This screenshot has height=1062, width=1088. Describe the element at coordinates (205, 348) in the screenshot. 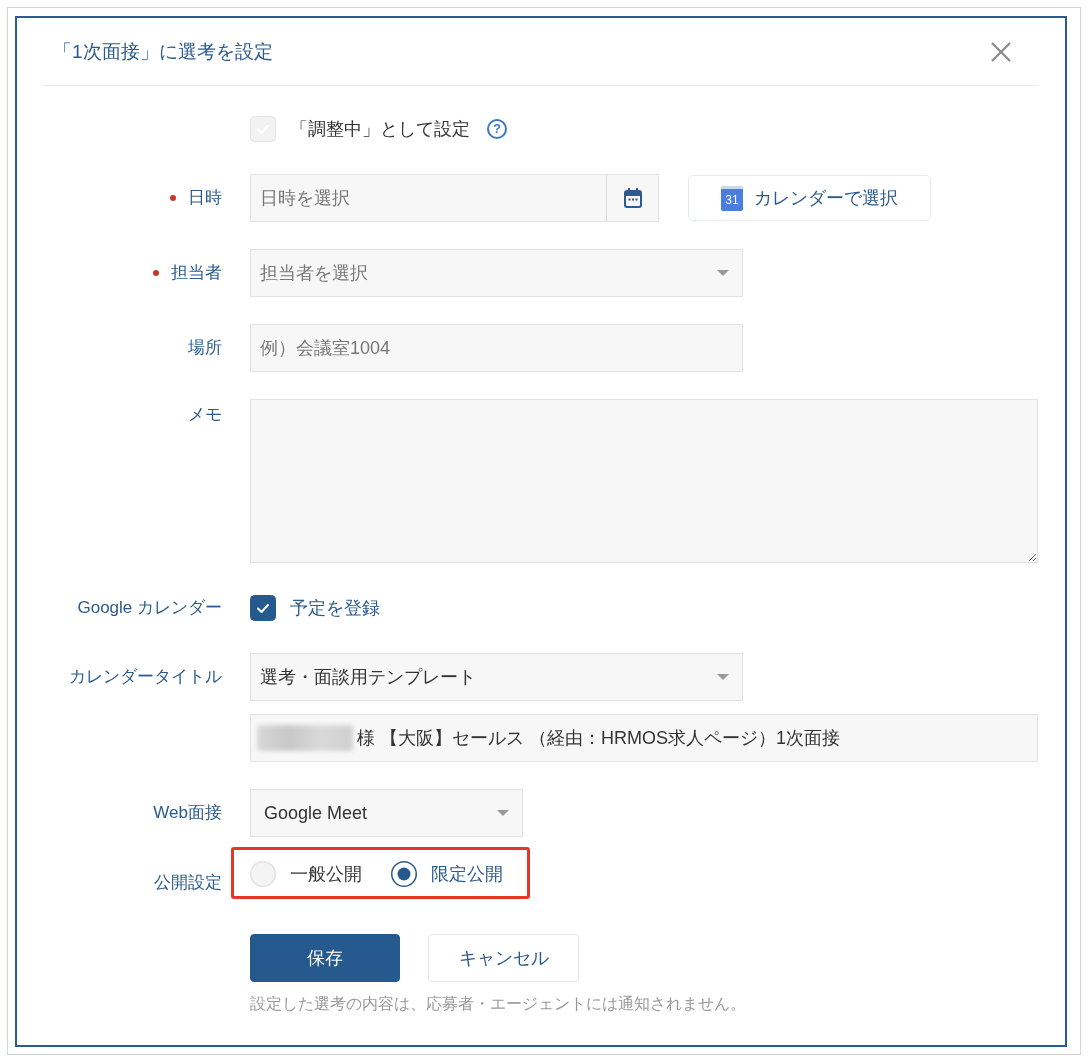

I see `field-label: 場所` at that location.